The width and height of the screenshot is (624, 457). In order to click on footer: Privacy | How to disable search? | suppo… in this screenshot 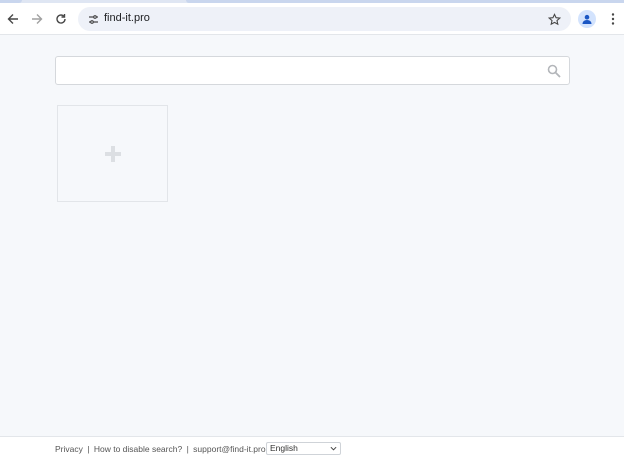, I will do `click(312, 446)`.